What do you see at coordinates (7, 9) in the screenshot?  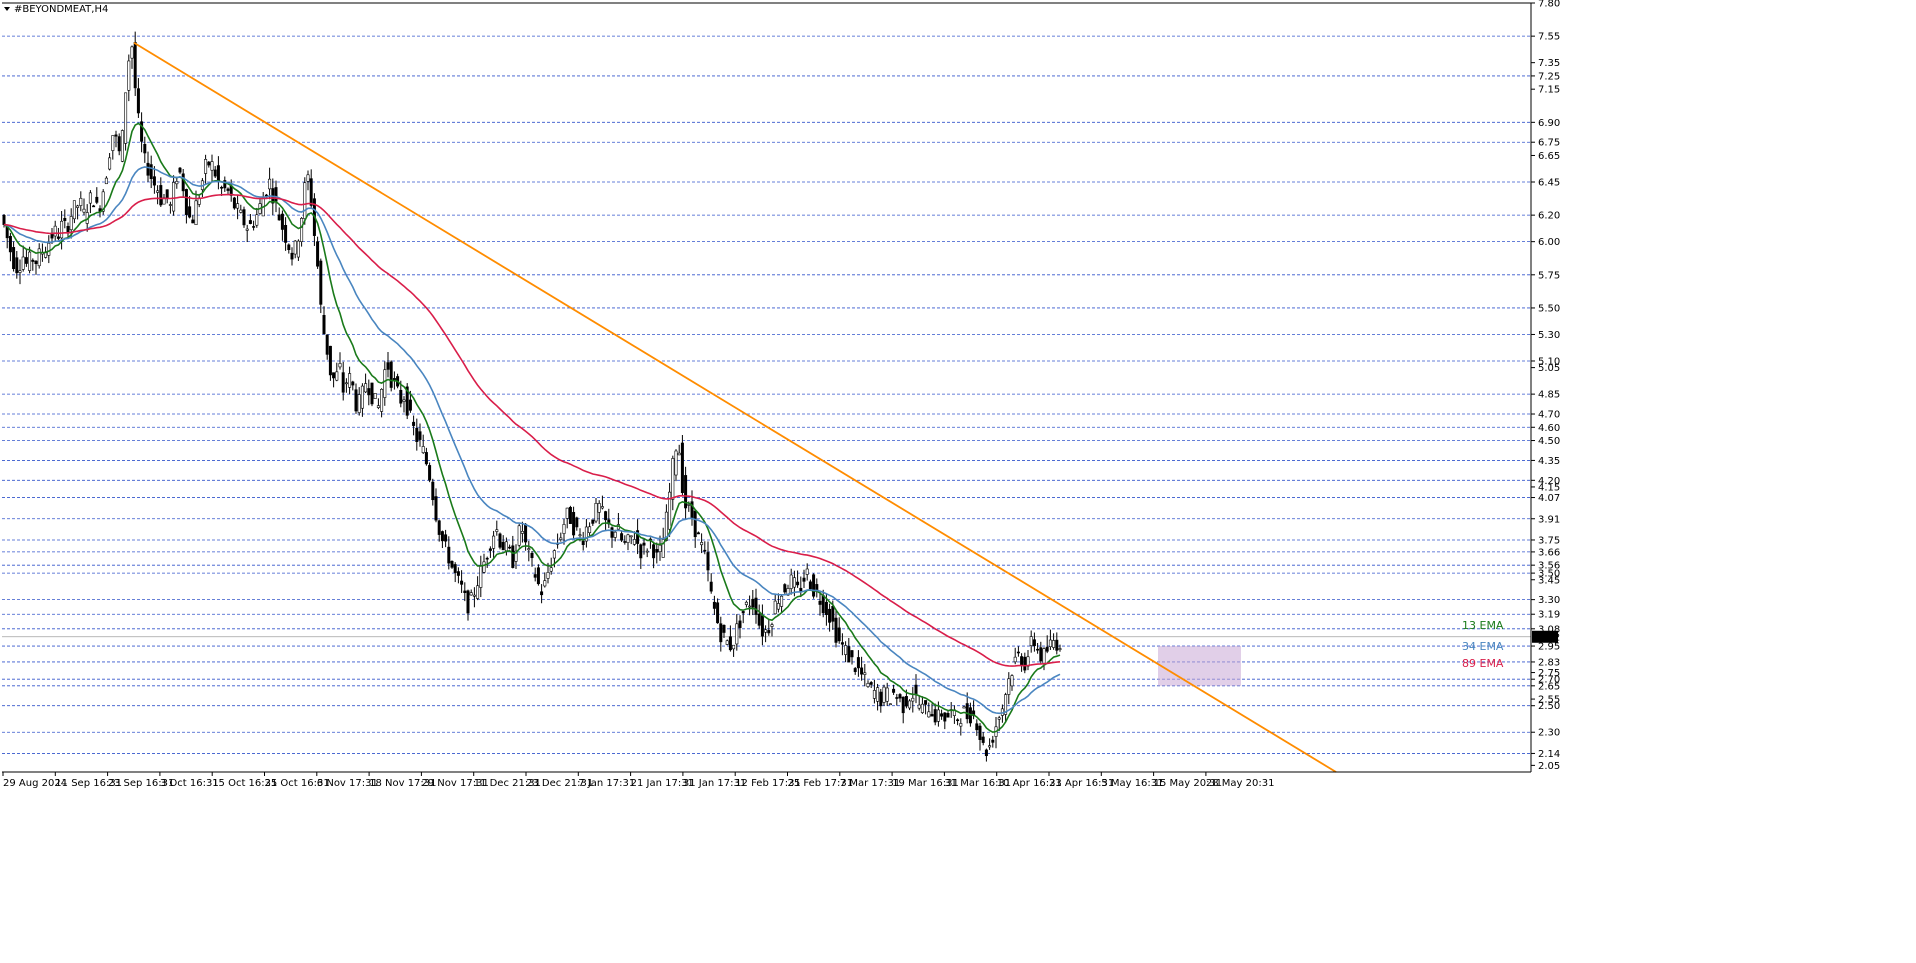 I see `chevron-down-icon` at bounding box center [7, 9].